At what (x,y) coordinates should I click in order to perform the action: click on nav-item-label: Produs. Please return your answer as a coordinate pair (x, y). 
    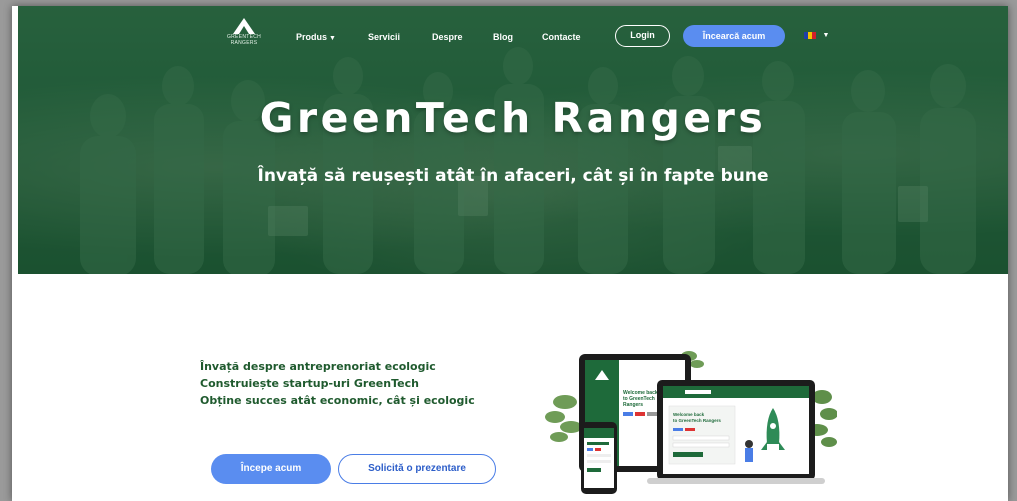
    Looking at the image, I should click on (312, 37).